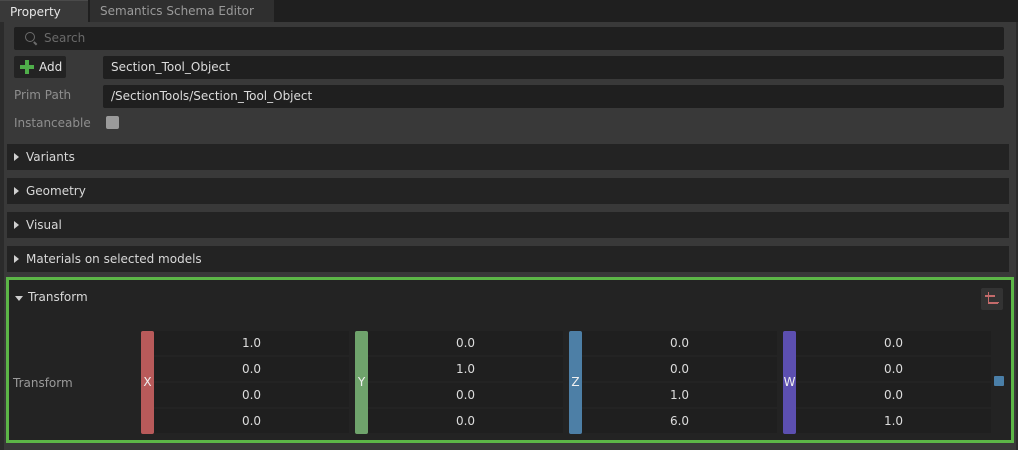  Describe the element at coordinates (575, 382) in the screenshot. I see `axis-label-z: Z` at that location.